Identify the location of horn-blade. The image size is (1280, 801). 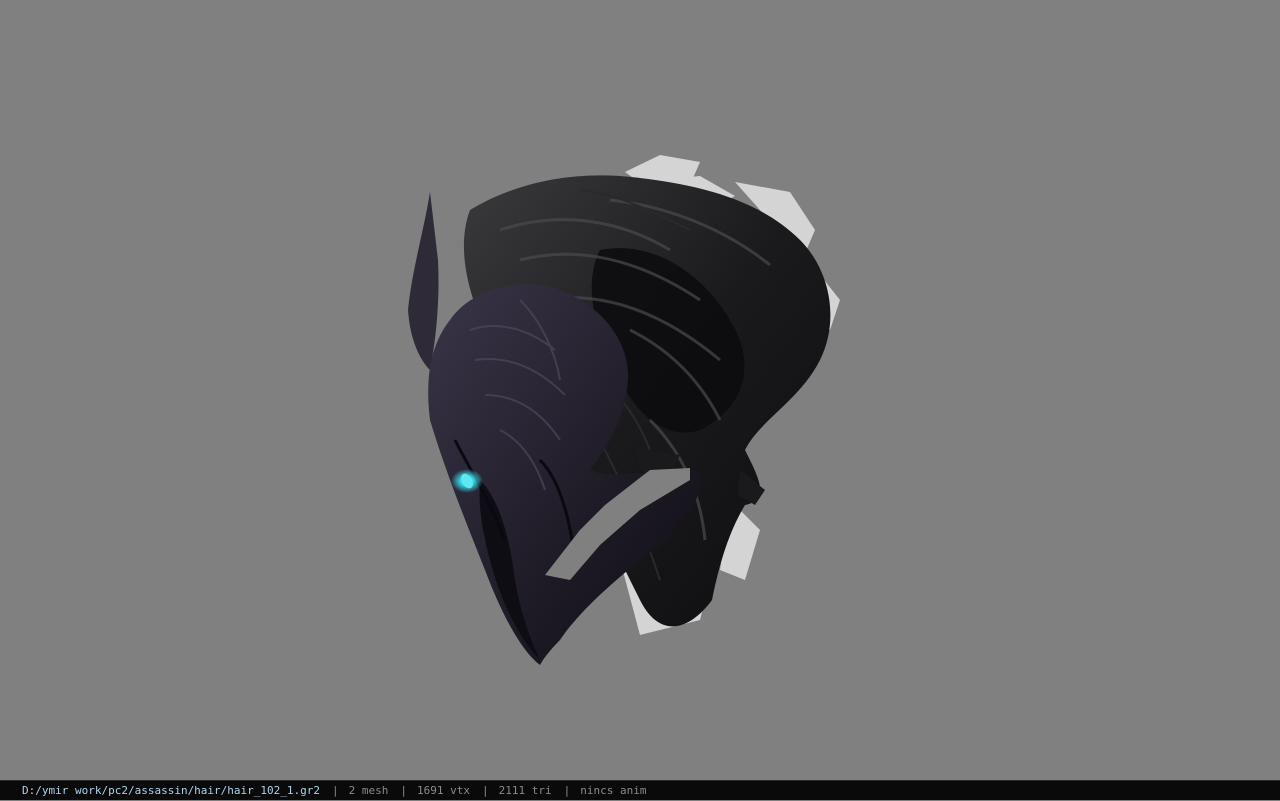
(423, 281).